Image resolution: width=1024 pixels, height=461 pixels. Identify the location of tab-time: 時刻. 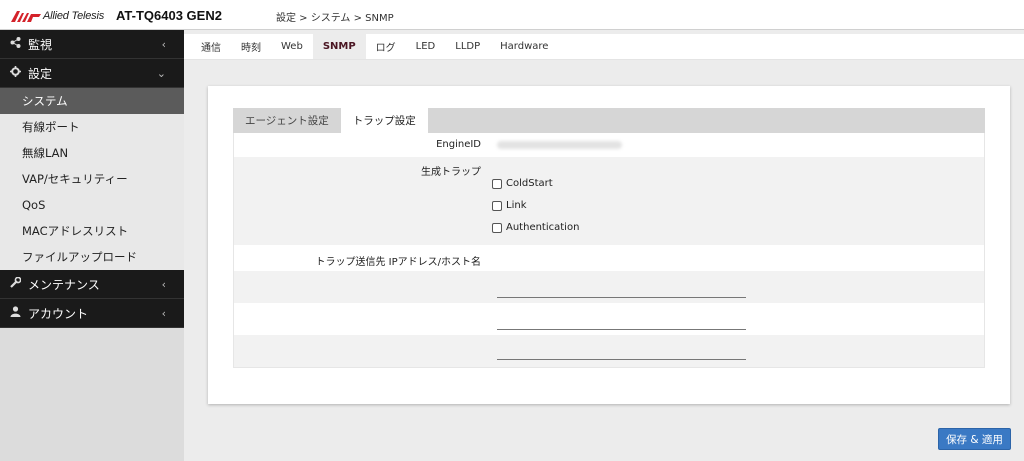
(251, 46).